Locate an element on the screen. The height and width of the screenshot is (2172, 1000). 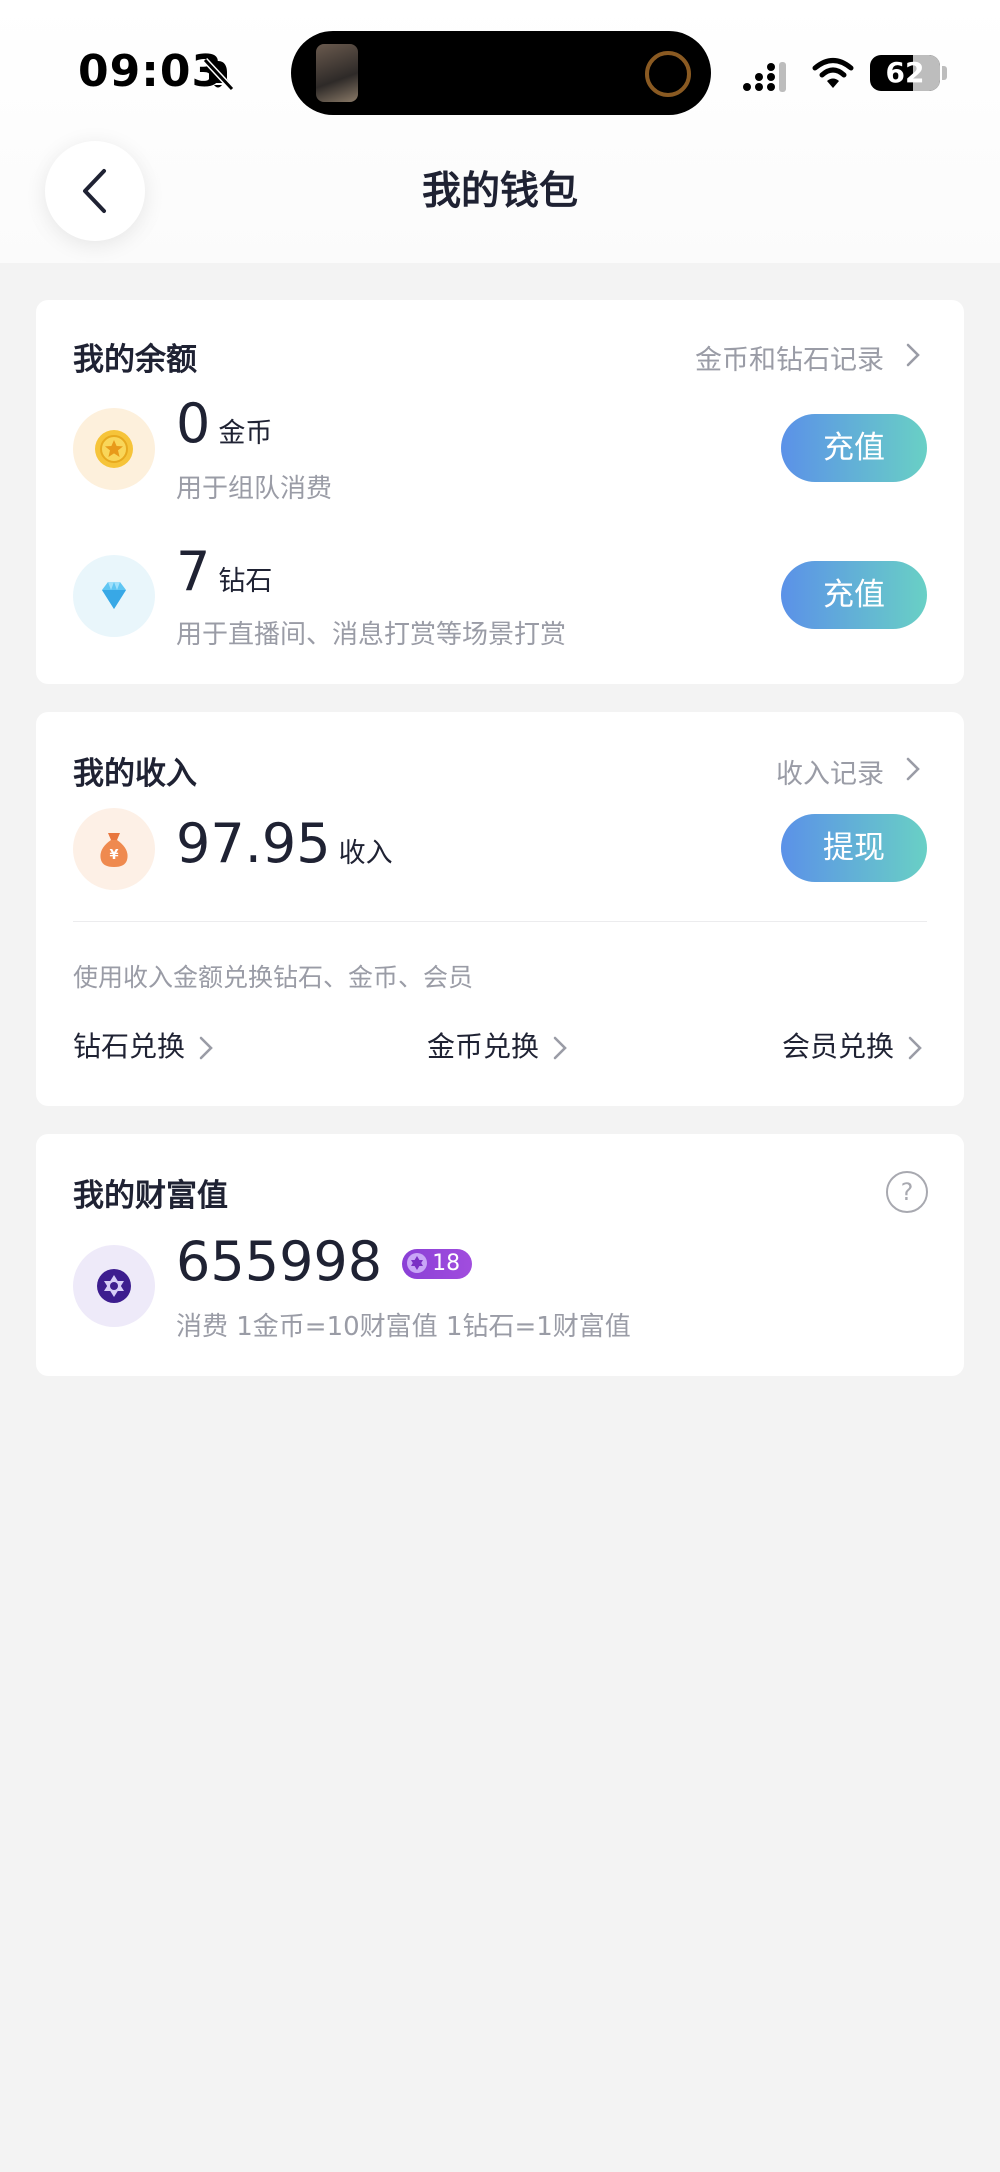
signal-icon is located at coordinates (764, 77).